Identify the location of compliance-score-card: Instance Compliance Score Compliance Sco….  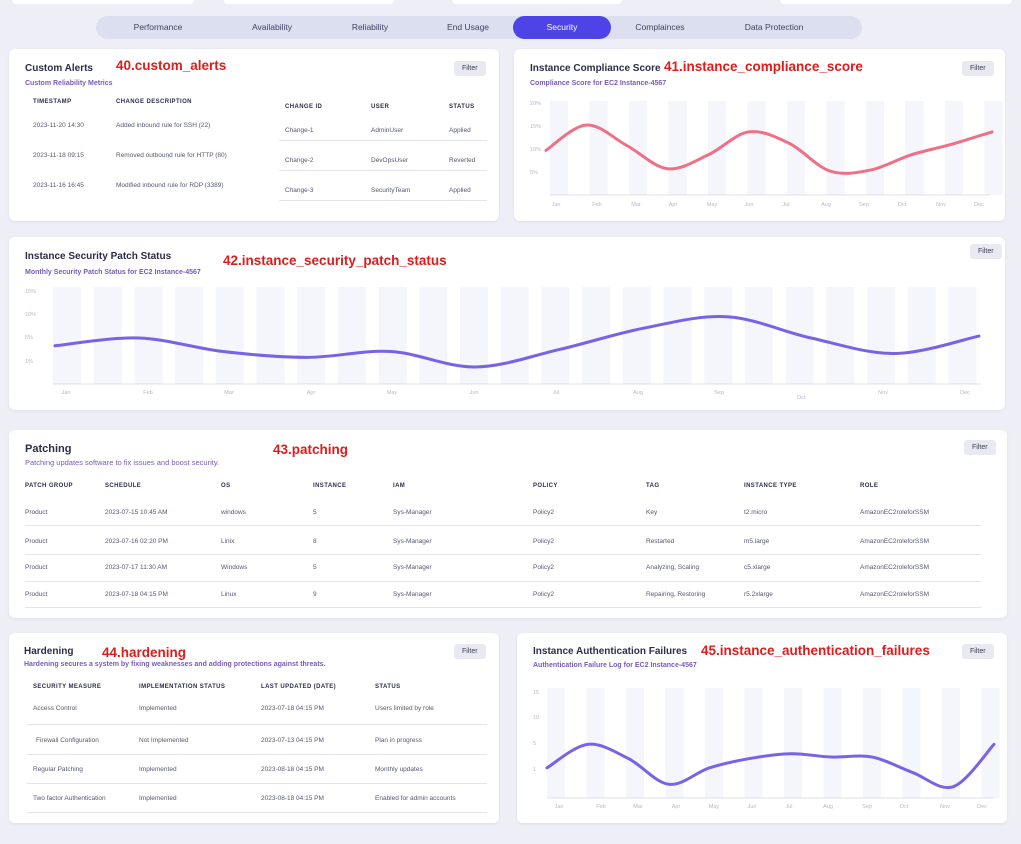
(759, 135).